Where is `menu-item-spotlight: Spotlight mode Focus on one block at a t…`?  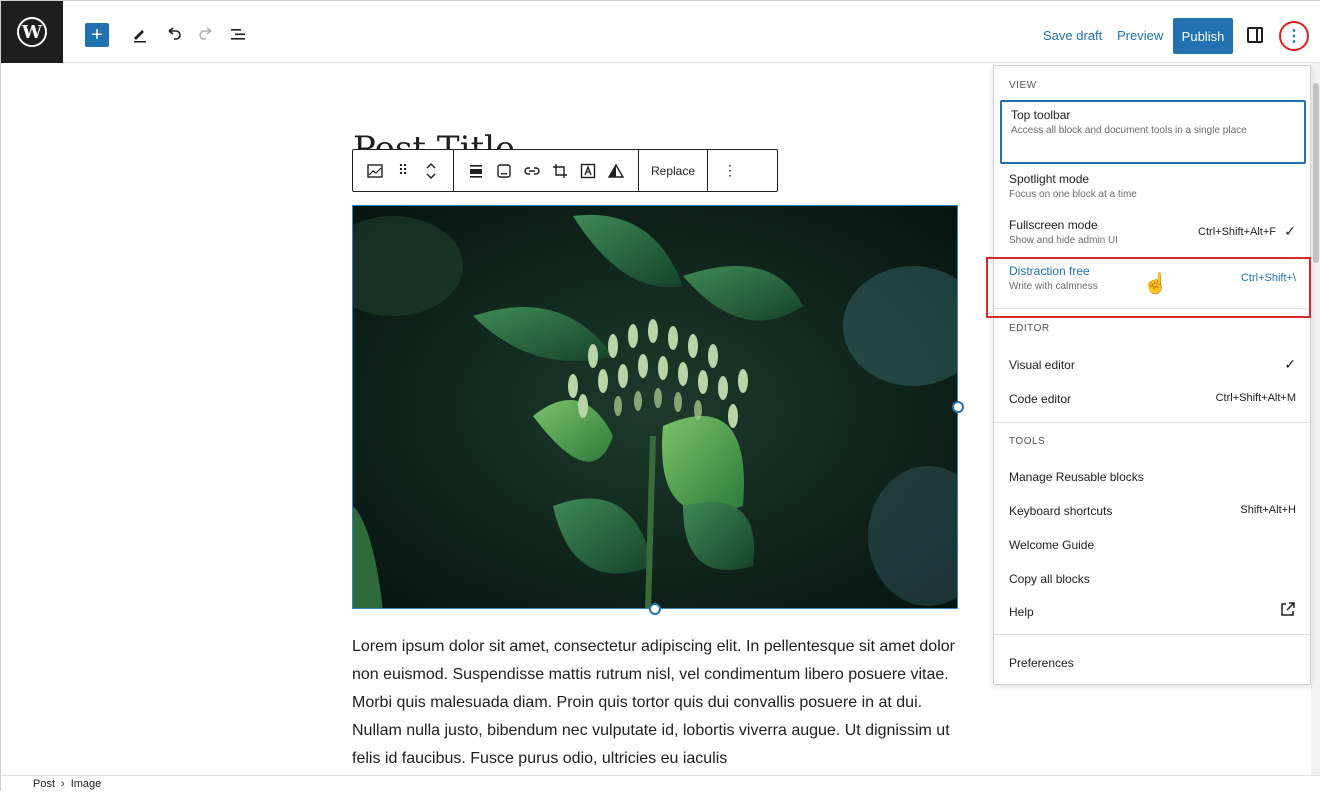 menu-item-spotlight: Spotlight mode Focus on one block at a t… is located at coordinates (1153, 186).